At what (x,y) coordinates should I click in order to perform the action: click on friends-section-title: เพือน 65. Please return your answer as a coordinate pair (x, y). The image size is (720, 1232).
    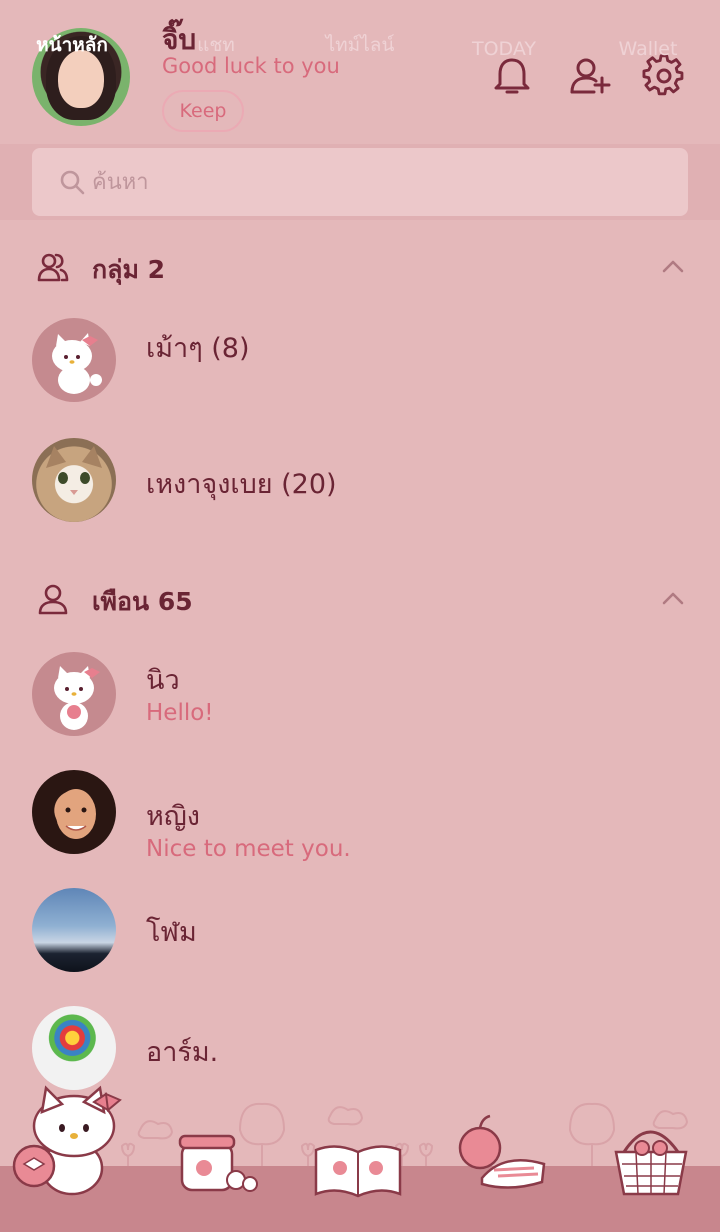
    Looking at the image, I should click on (142, 601).